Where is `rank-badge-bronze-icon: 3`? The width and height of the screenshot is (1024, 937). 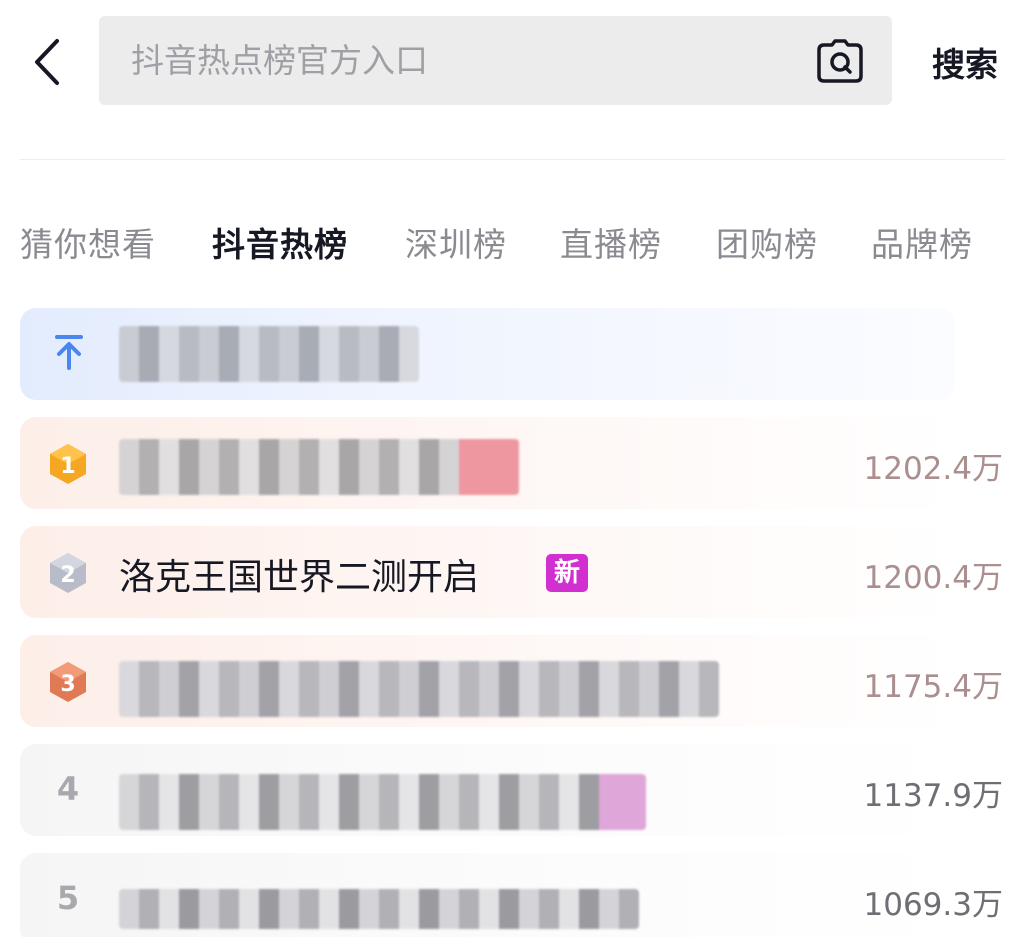
rank-badge-bronze-icon: 3 is located at coordinates (68, 682).